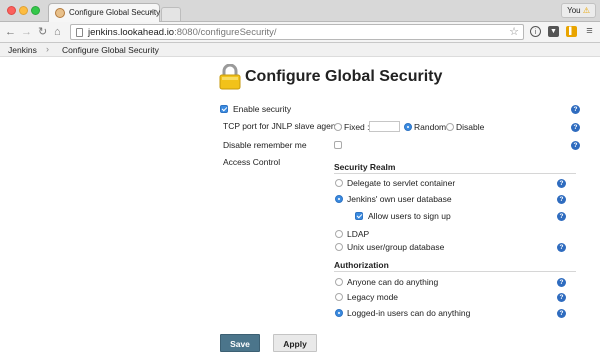  I want to click on url-host: jenkins.lookahead.io, so click(131, 32).